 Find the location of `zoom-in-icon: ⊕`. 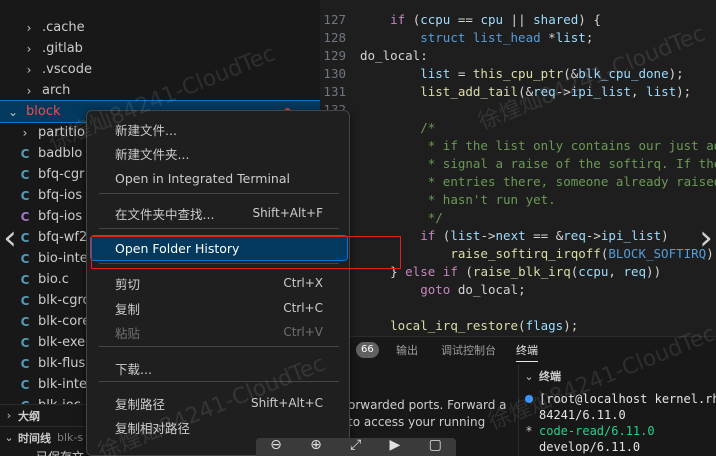

zoom-in-icon: ⊕ is located at coordinates (316, 445).